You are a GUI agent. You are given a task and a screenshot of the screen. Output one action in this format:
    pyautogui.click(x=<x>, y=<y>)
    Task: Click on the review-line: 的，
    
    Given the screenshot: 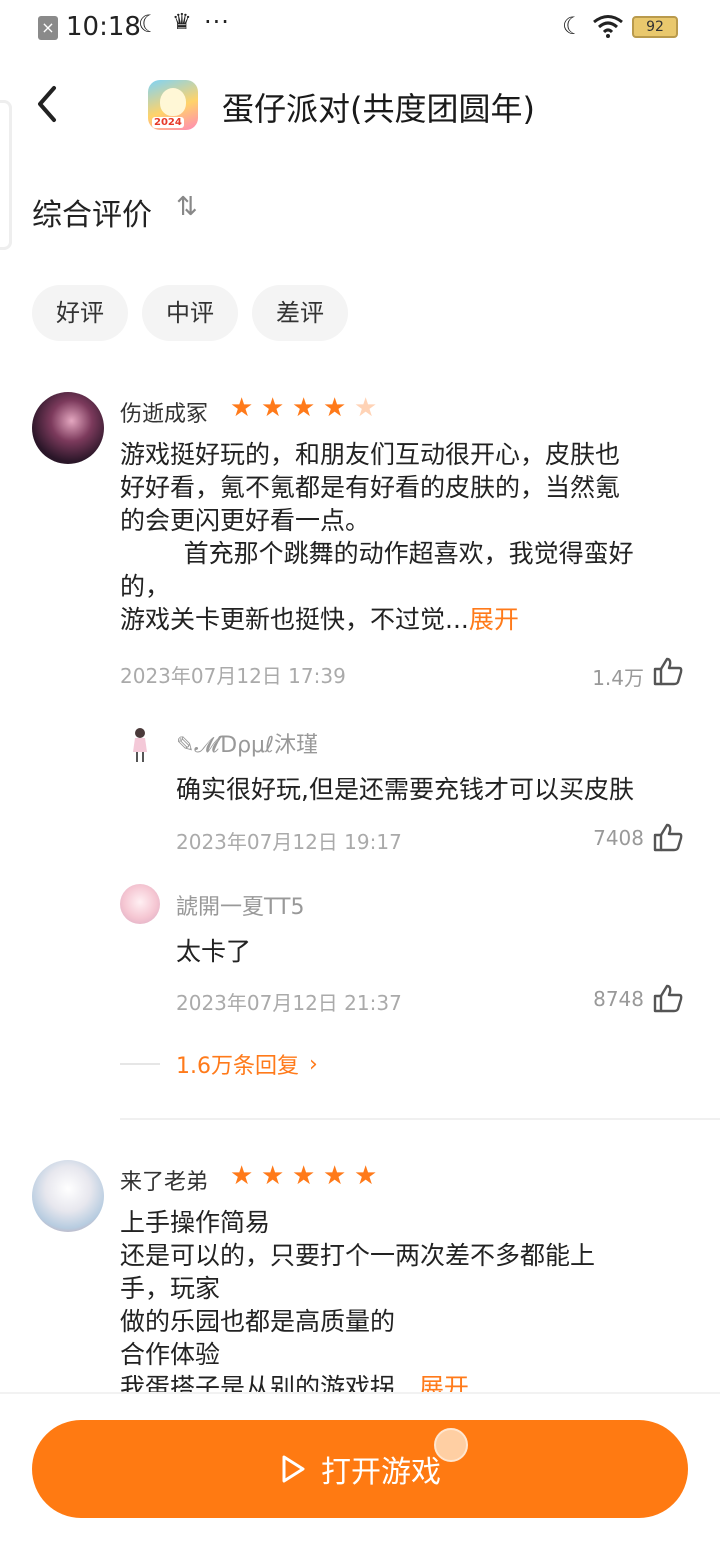 What is the action you would take?
    pyautogui.click(x=145, y=586)
    